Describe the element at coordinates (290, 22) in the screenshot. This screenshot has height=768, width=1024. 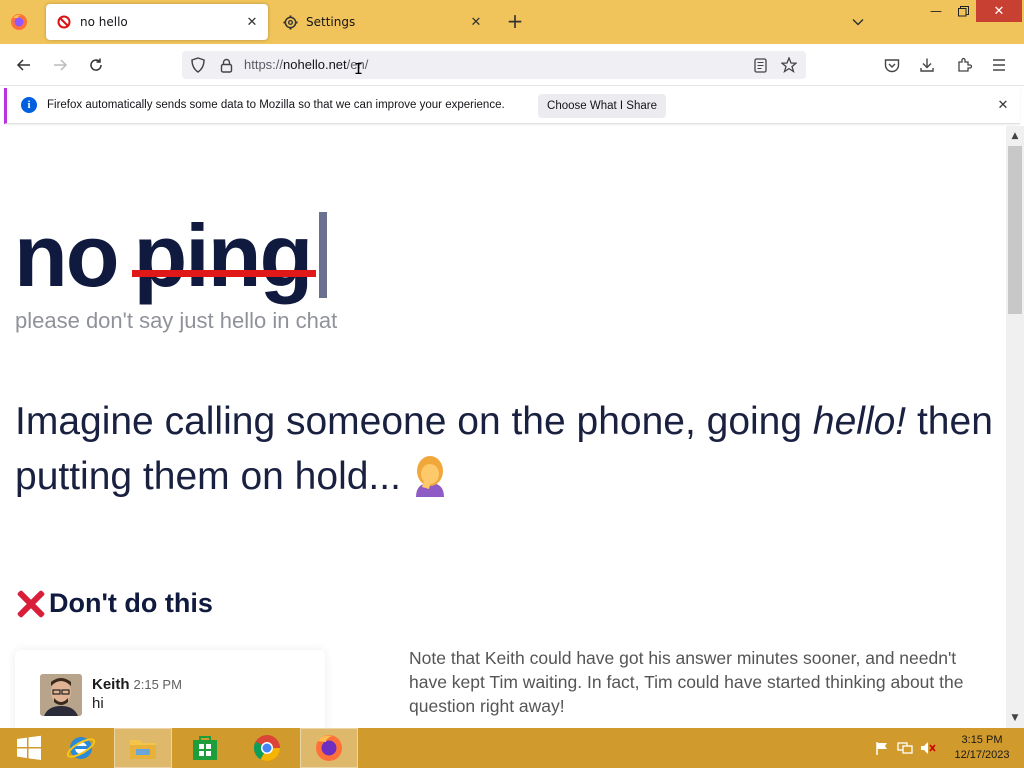
I see `gear-icon` at that location.